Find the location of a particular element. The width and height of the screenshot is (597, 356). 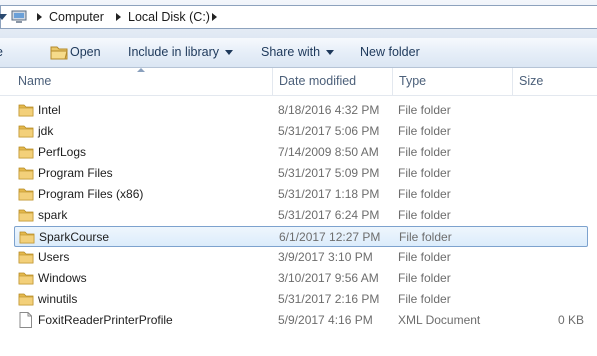

file-row: PerfLogs 7/14/2009 8:50 AM File folder is located at coordinates (301, 152).